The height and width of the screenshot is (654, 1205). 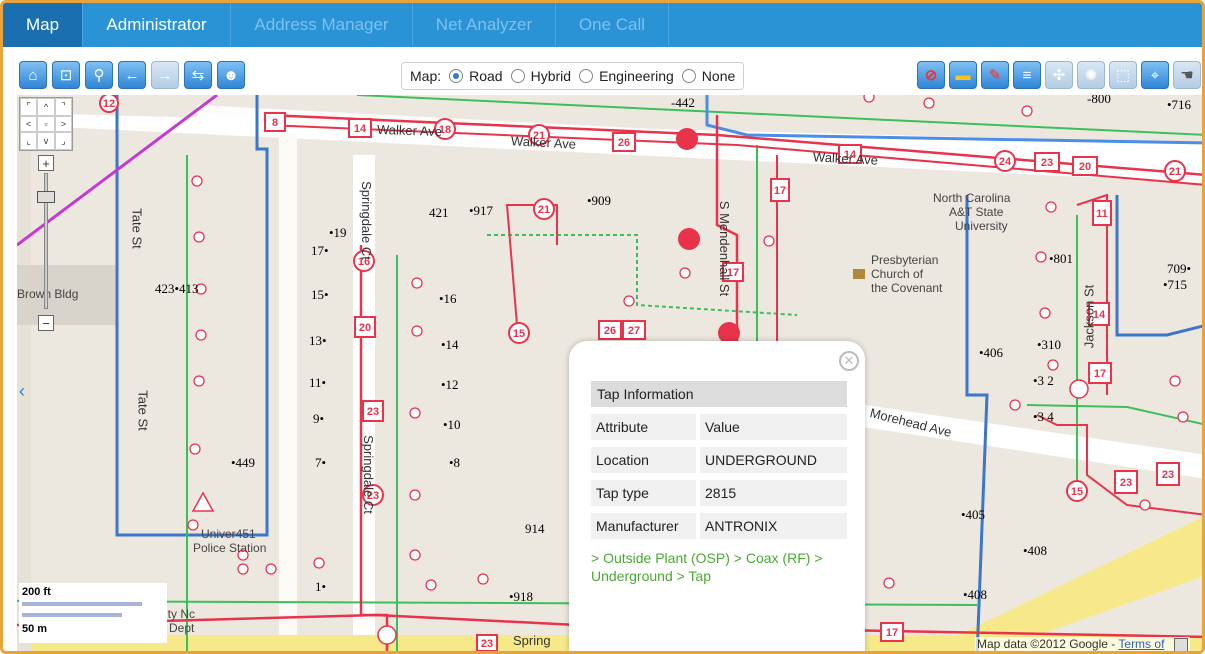 I want to click on pan-southeast-icon: ⌟, so click(x=63, y=141).